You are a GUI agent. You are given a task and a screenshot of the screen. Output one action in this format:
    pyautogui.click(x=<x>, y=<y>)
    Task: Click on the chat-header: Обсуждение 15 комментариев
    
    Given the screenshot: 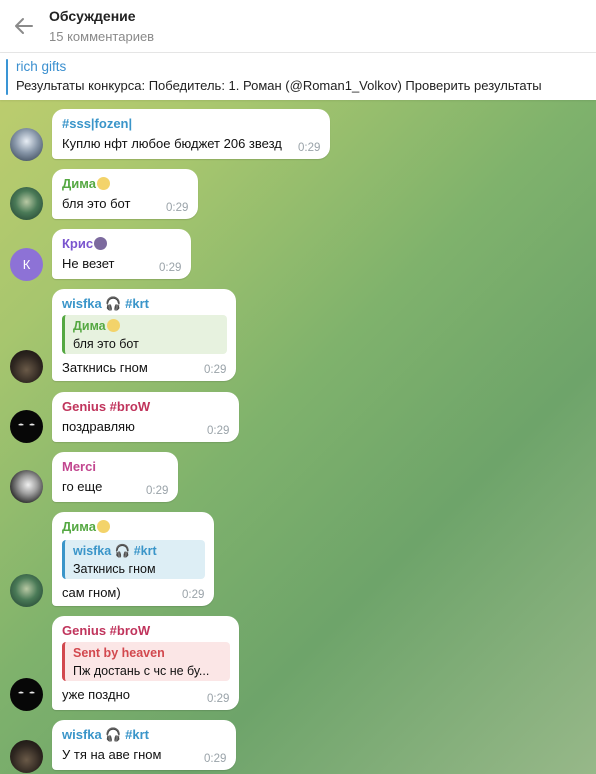 What is the action you would take?
    pyautogui.click(x=298, y=26)
    